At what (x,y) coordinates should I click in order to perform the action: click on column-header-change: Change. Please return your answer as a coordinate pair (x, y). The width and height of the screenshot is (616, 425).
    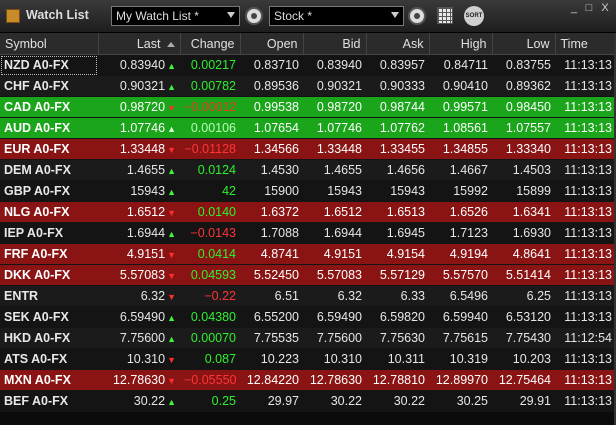
    Looking at the image, I should click on (210, 44).